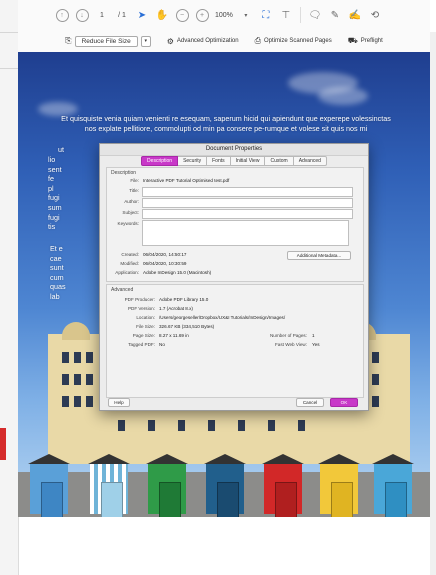 The image size is (436, 575). What do you see at coordinates (247, 192) in the screenshot?
I see `title-field` at bounding box center [247, 192].